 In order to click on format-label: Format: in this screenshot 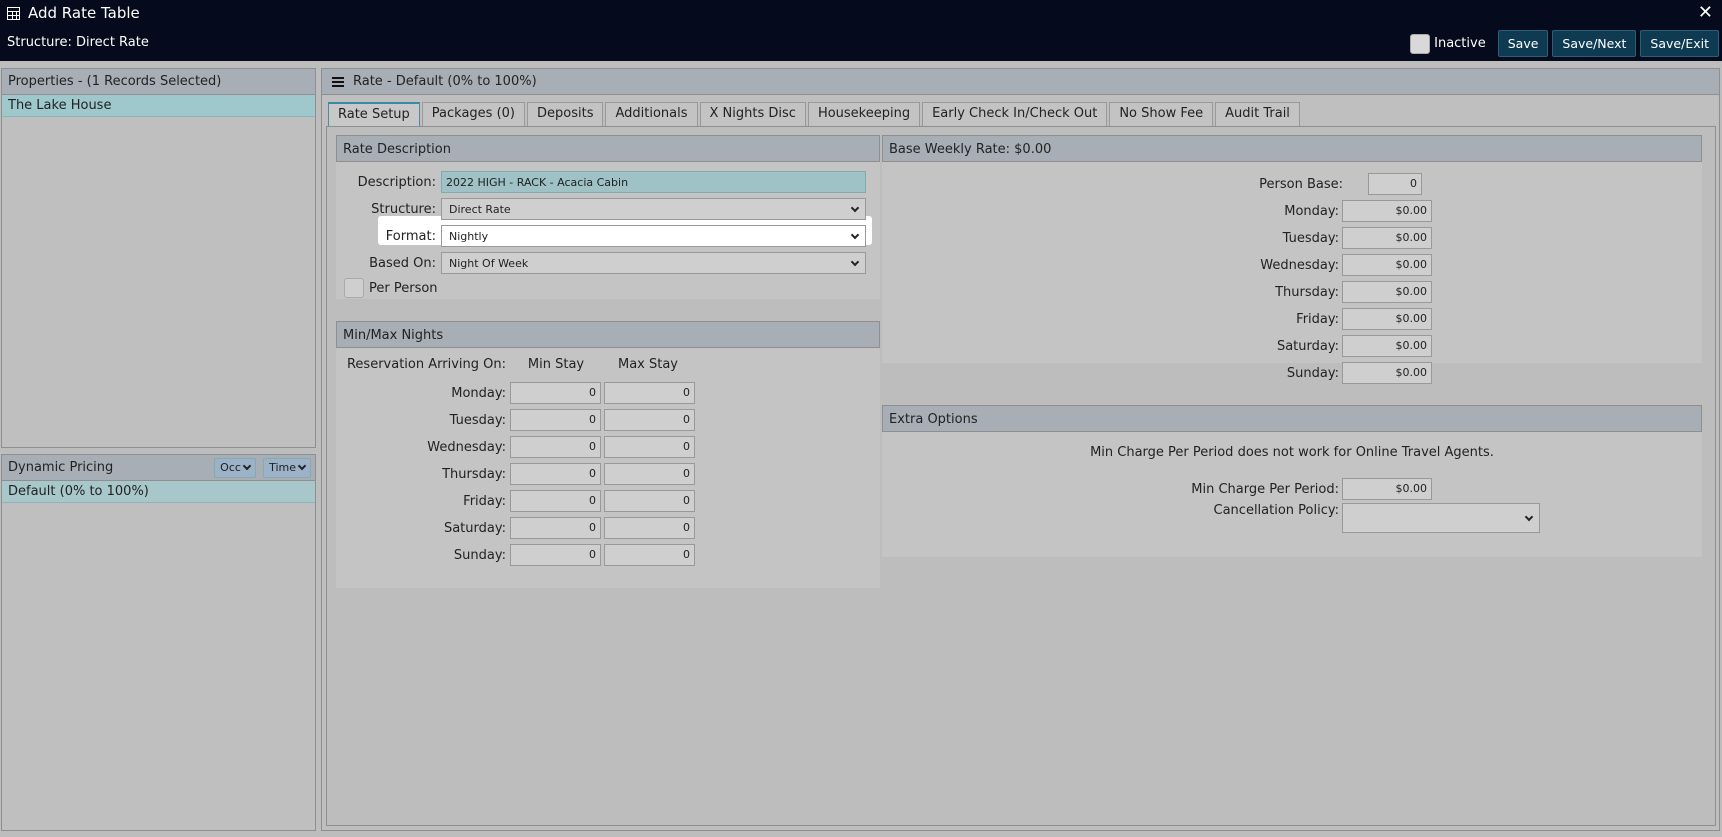, I will do `click(410, 236)`.